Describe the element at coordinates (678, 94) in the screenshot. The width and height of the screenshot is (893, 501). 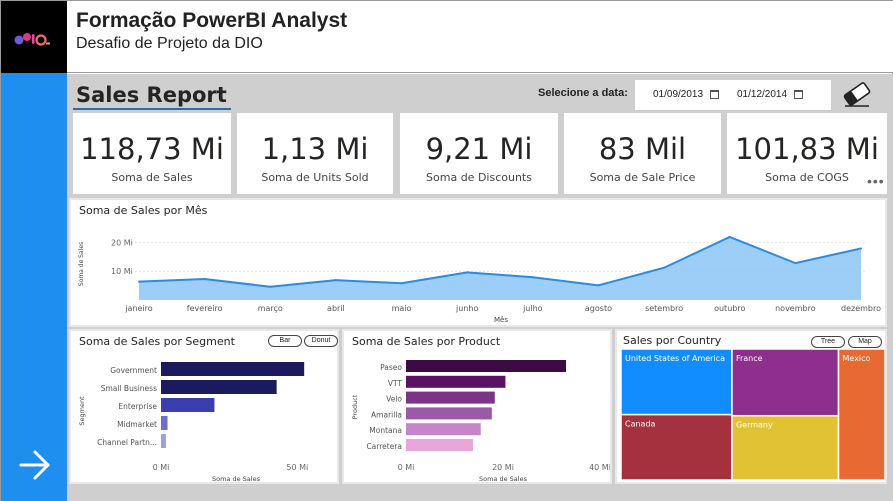
I see `date-start-value: 01/09/2013` at that location.